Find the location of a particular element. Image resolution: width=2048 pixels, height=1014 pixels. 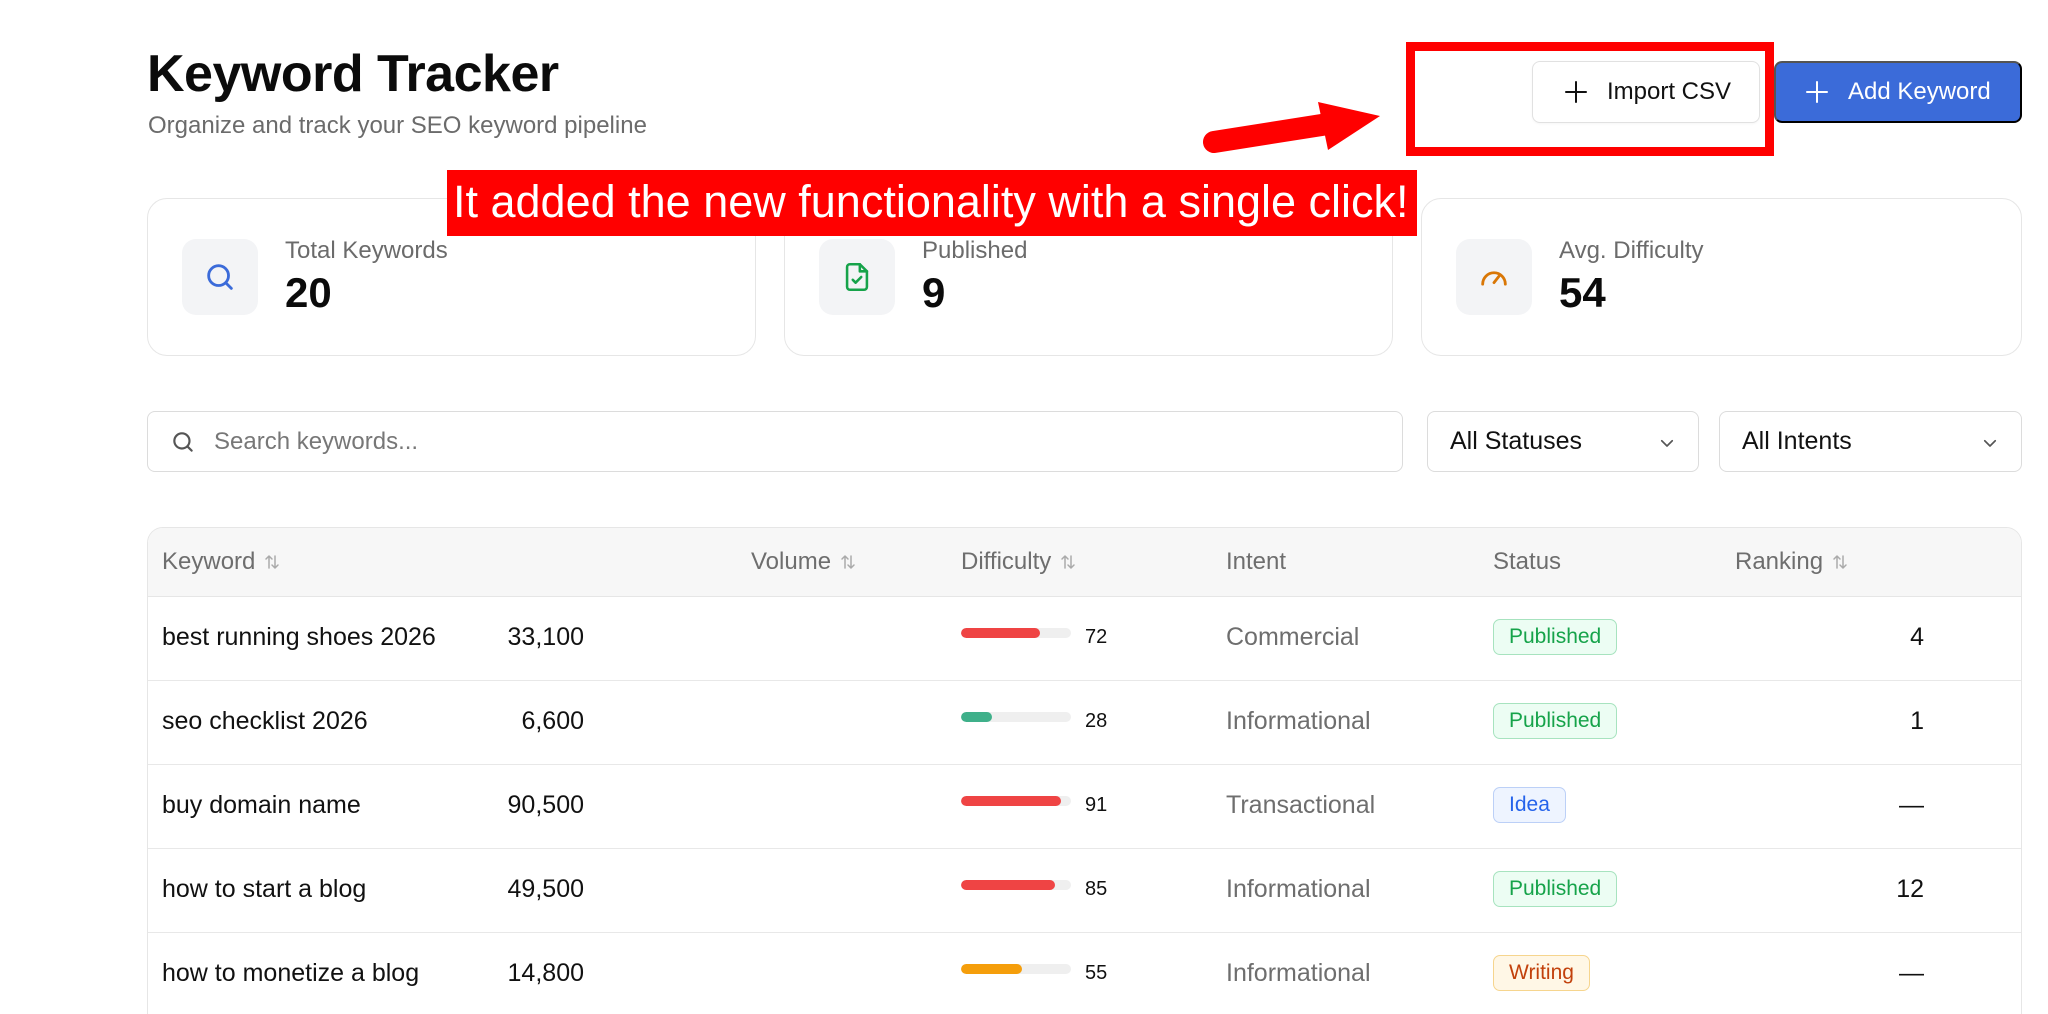

column-header-status: Status is located at coordinates (1527, 562).